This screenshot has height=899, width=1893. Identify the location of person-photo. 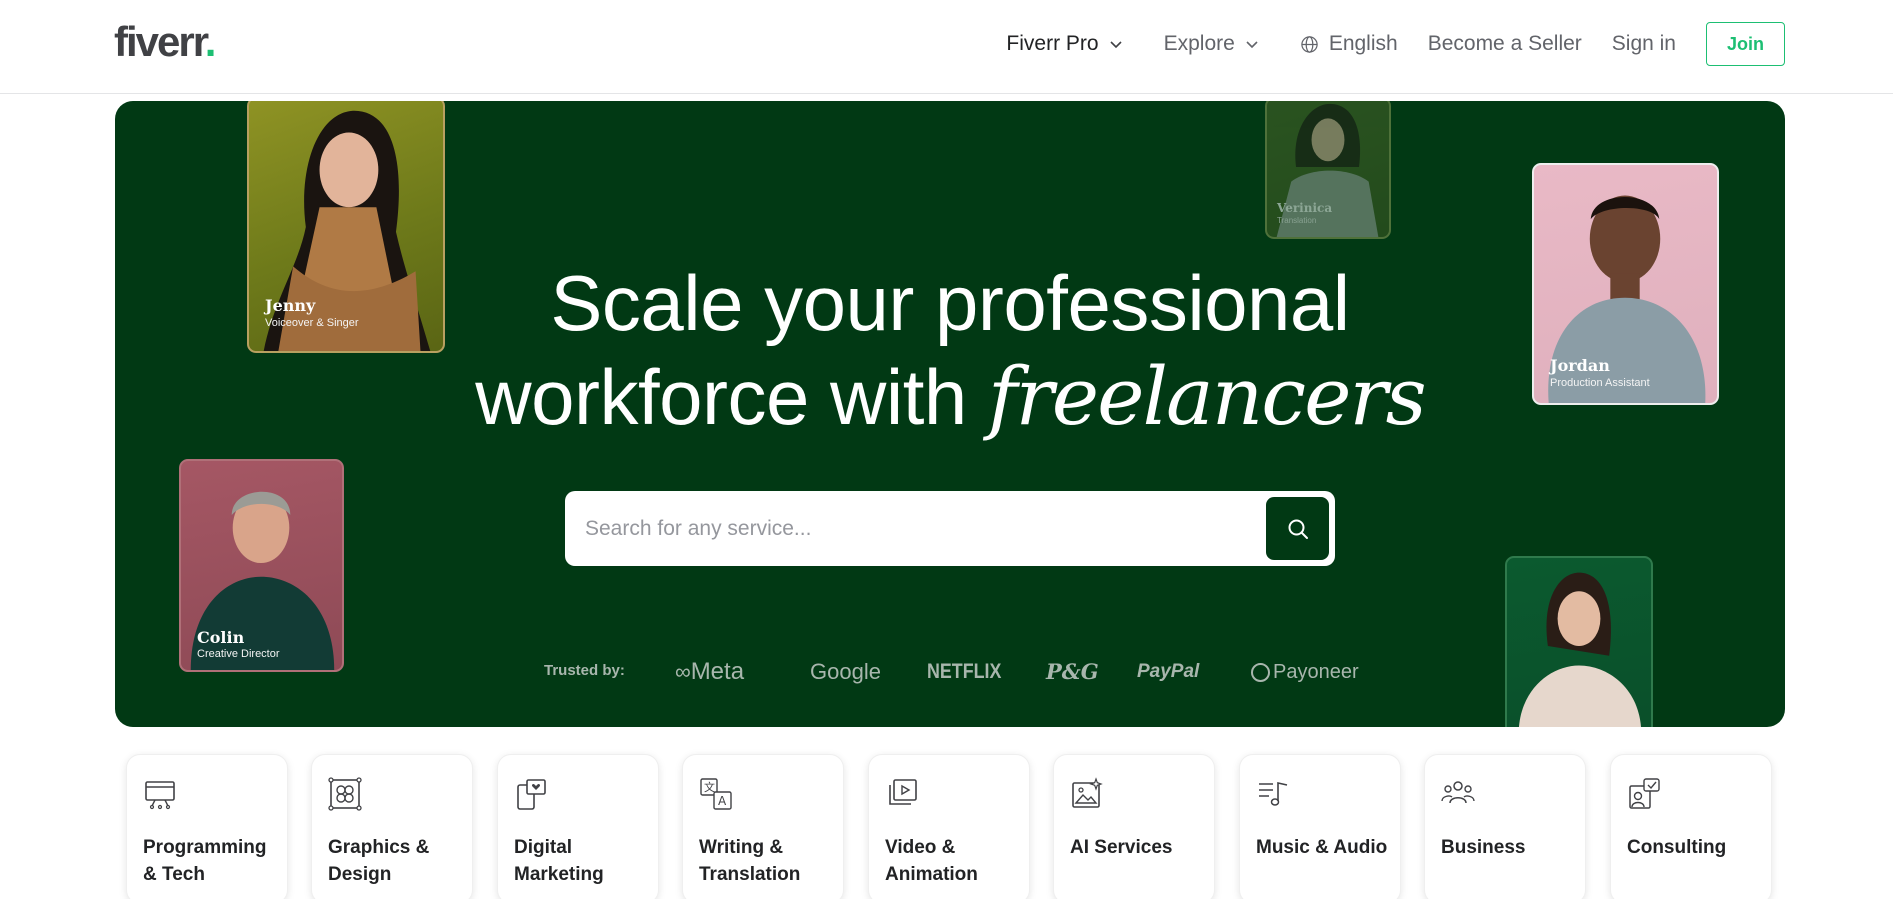
(1580, 649).